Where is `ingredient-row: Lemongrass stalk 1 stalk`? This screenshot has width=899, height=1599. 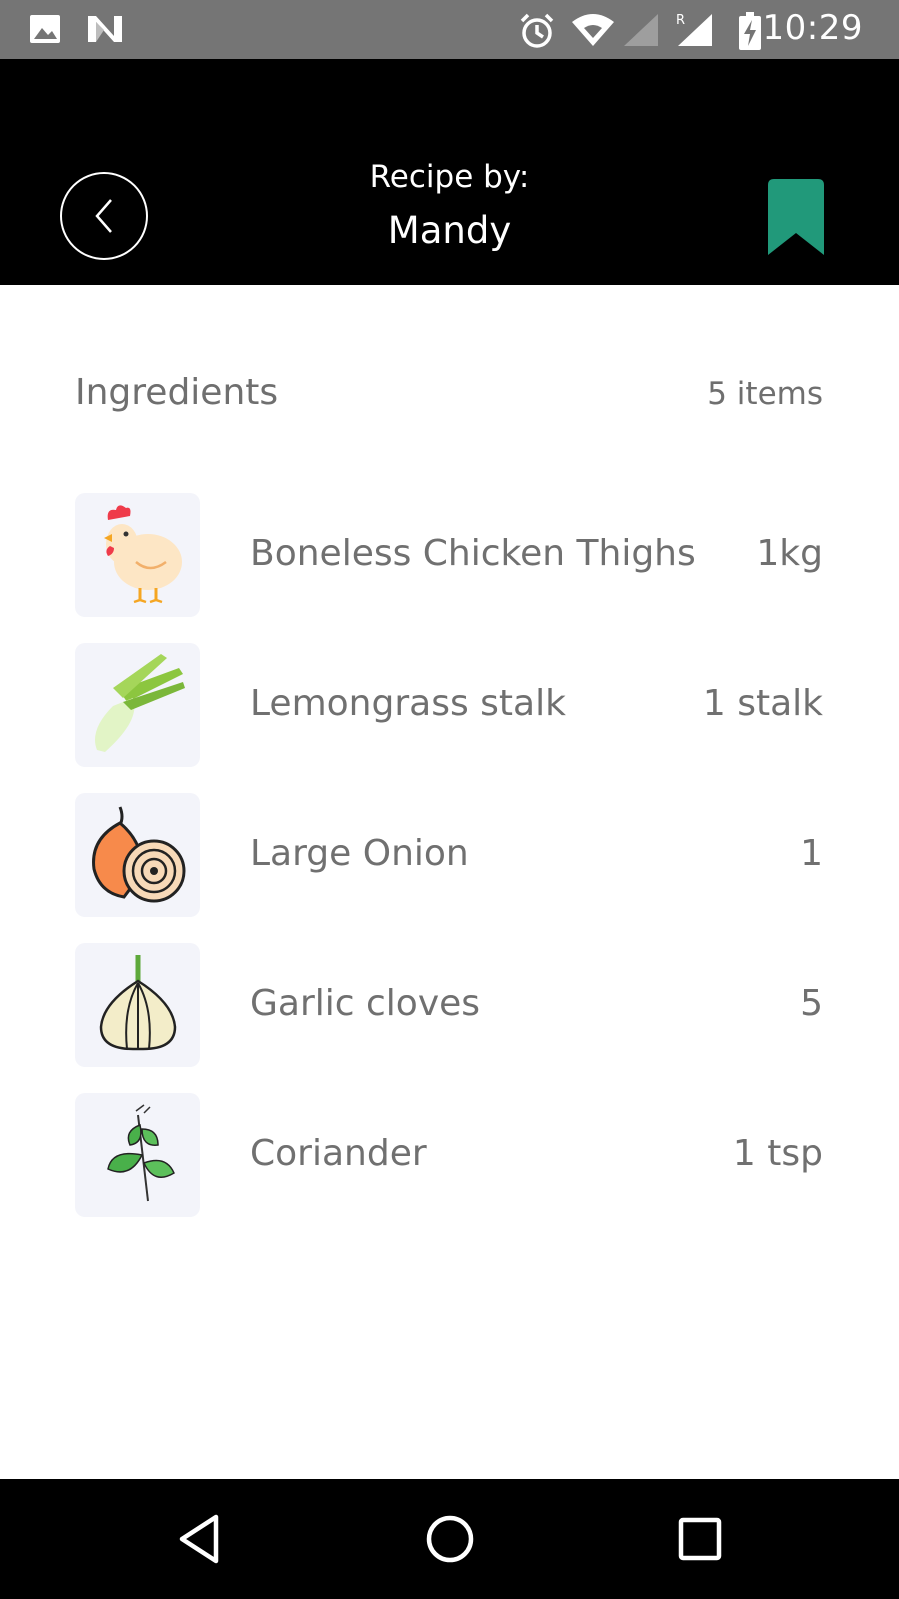 ingredient-row: Lemongrass stalk 1 stalk is located at coordinates (449, 705).